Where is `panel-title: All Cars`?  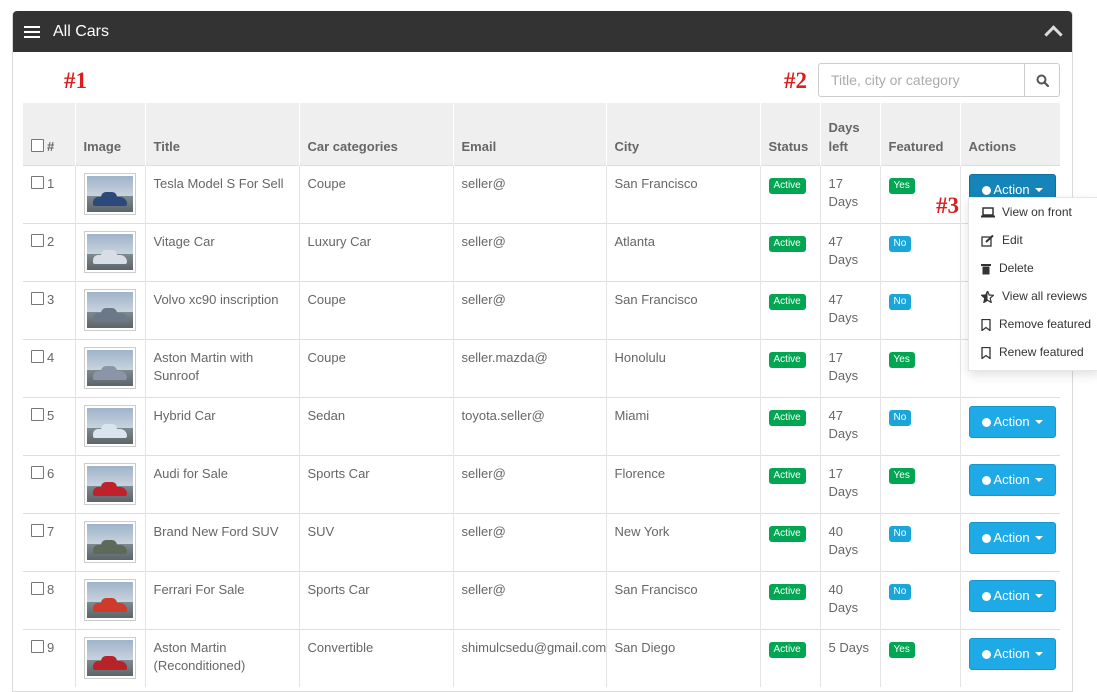 panel-title: All Cars is located at coordinates (81, 31).